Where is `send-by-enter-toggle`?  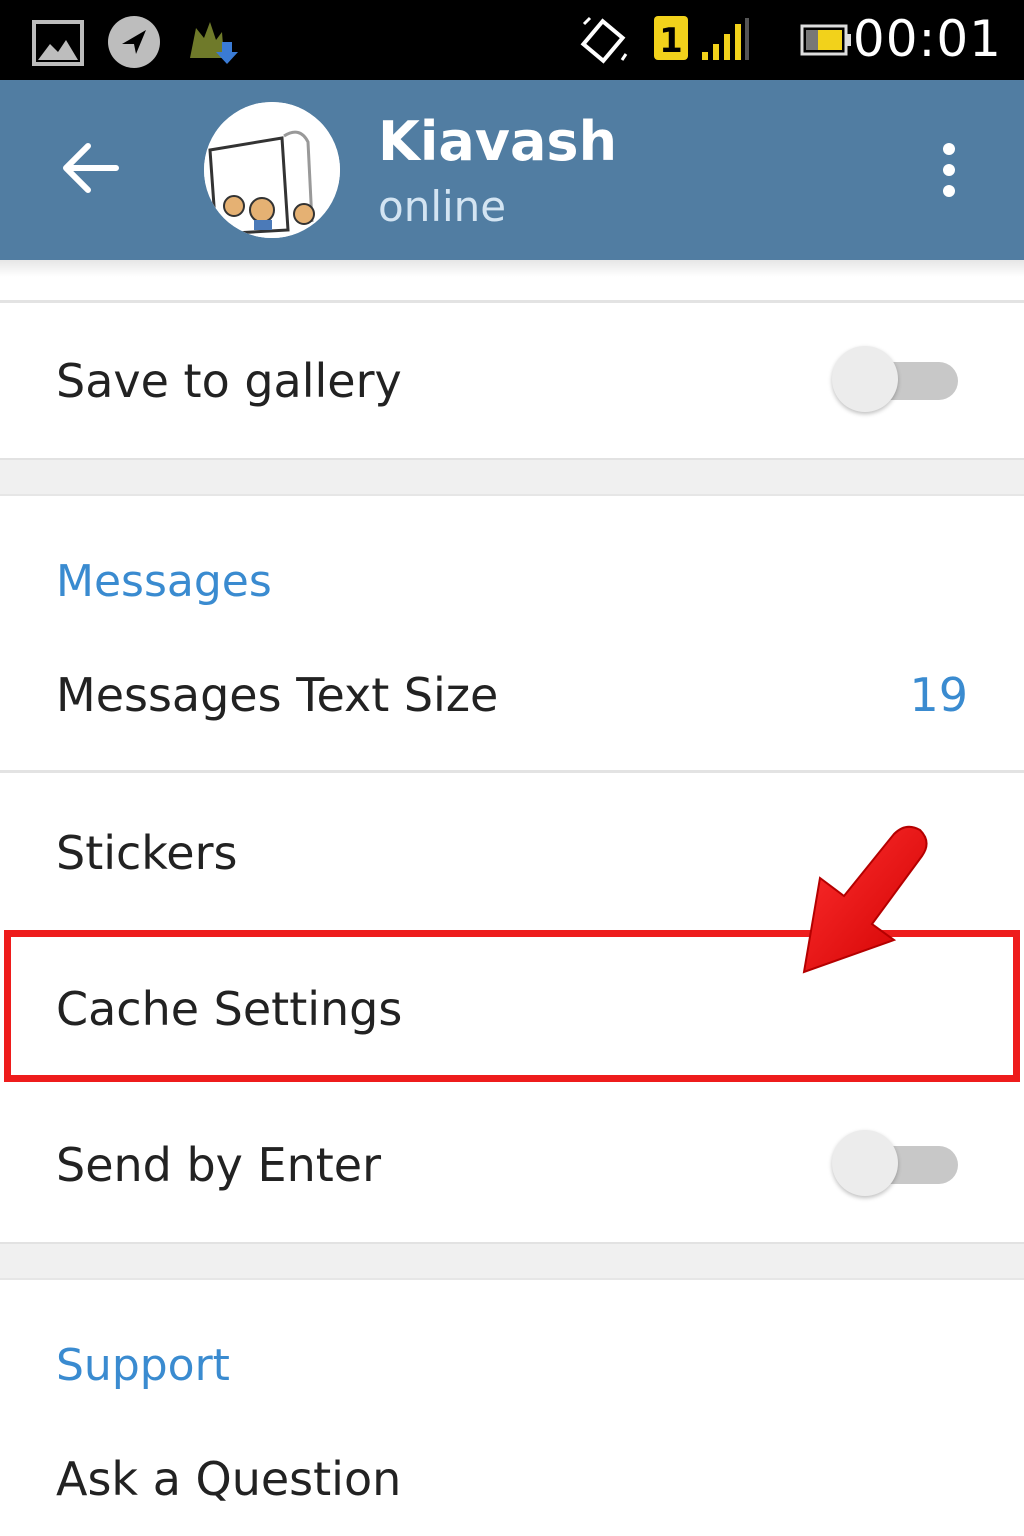
send-by-enter-toggle is located at coordinates (897, 1163).